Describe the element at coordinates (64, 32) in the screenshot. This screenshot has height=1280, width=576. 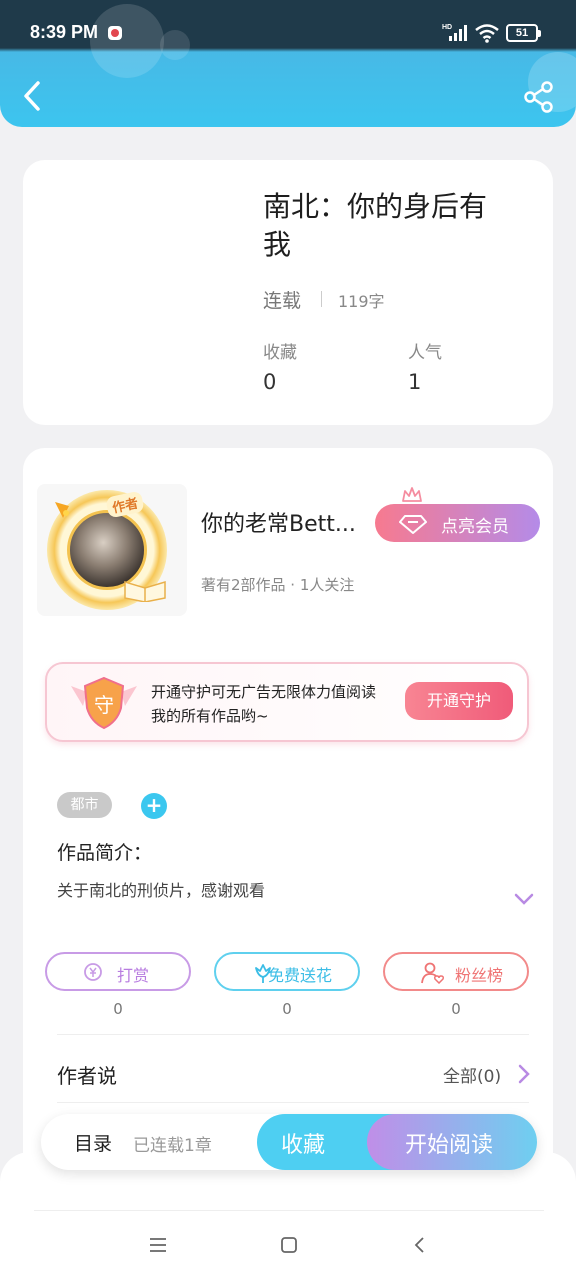
I see `status-time: 8:39 PM` at that location.